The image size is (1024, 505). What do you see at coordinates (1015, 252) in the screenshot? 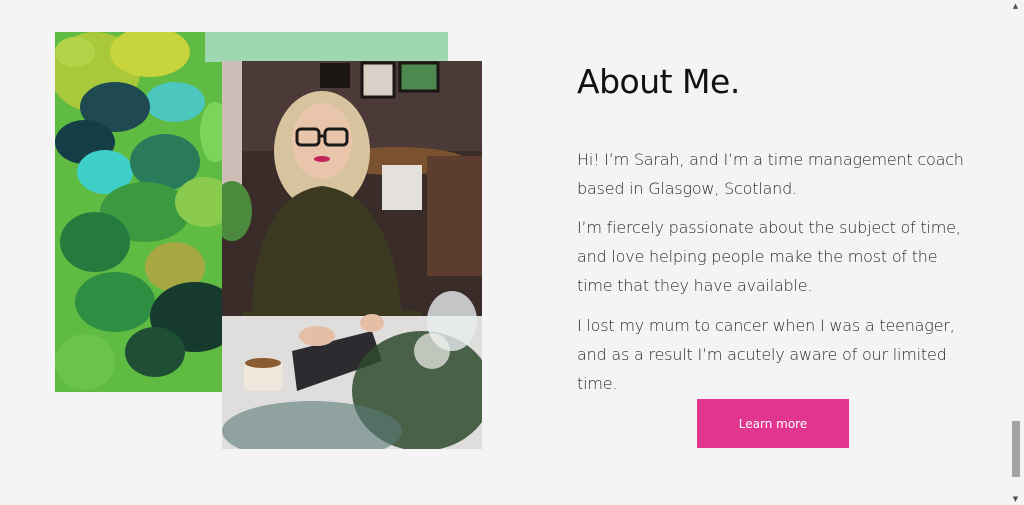
I see `vertical-scrollbar: ▲ ▼` at bounding box center [1015, 252].